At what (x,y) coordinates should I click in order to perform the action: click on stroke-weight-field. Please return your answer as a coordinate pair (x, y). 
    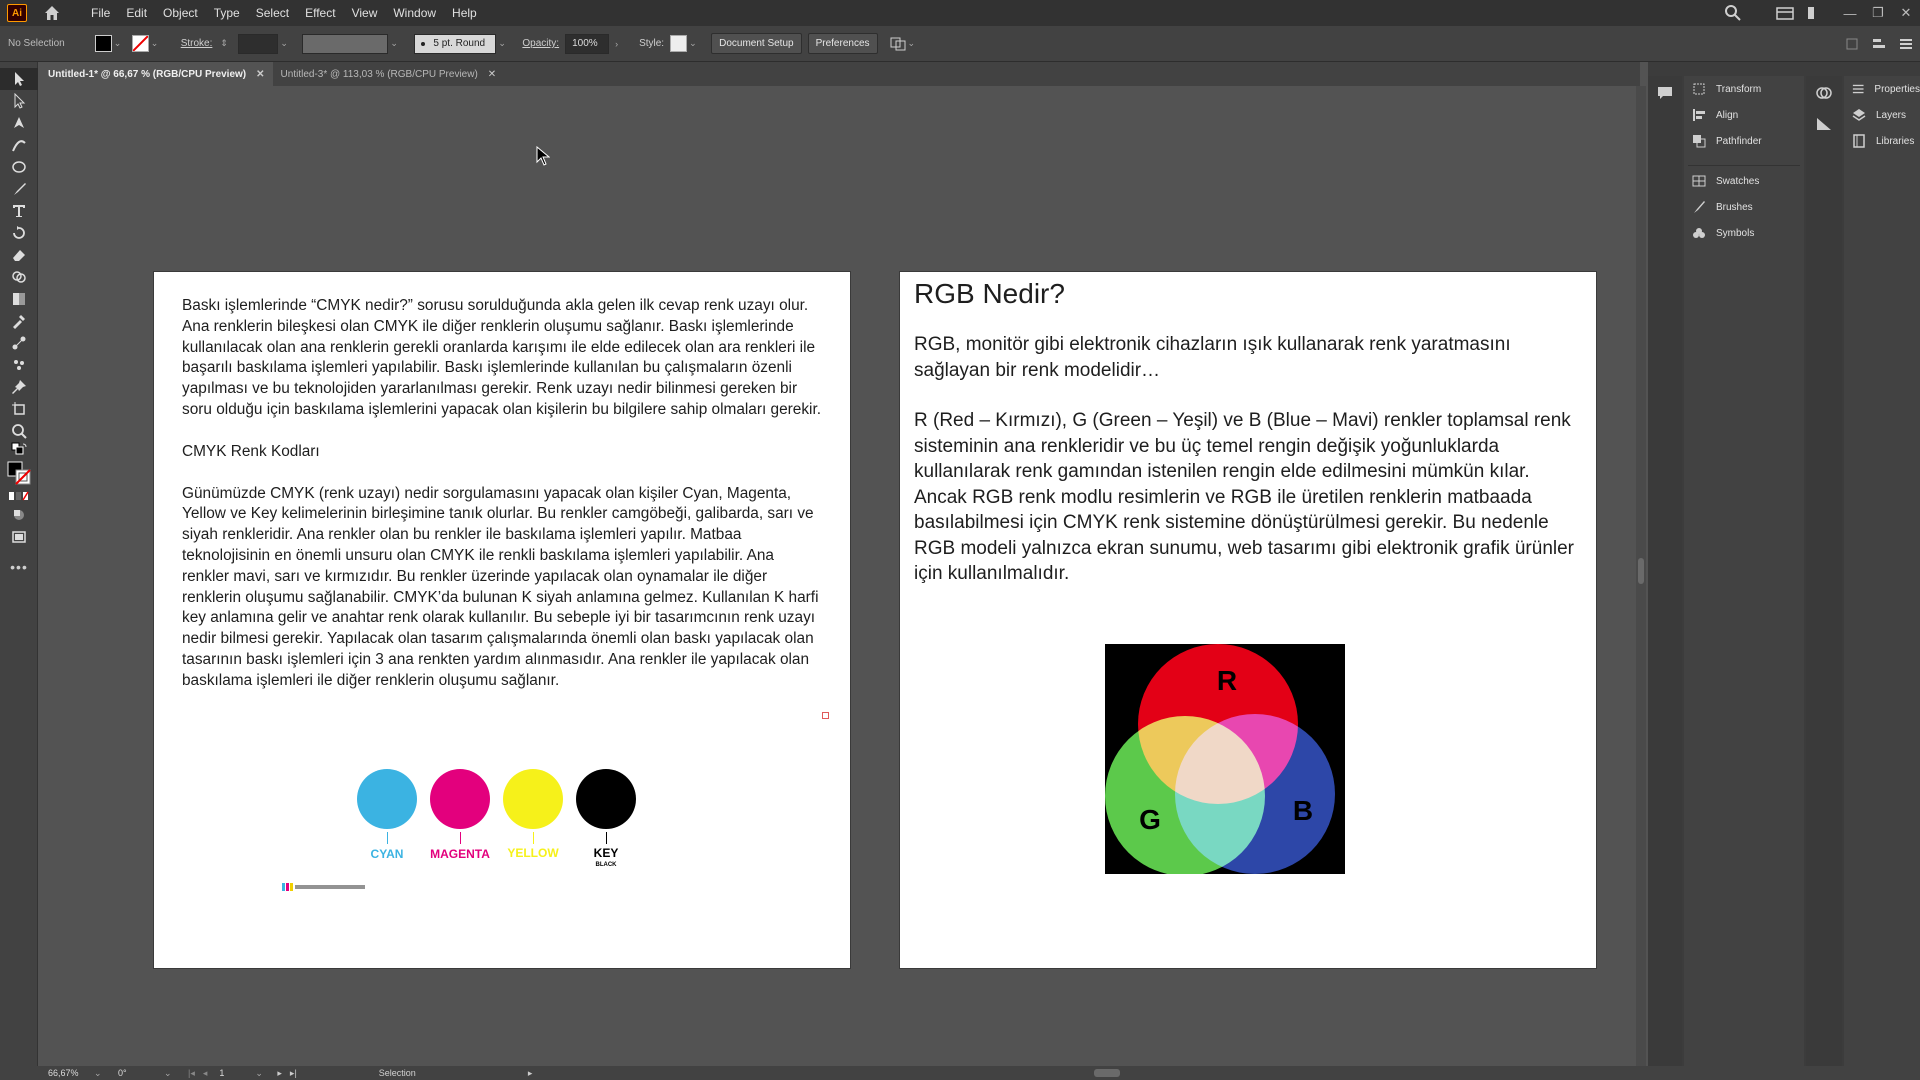
    Looking at the image, I should click on (258, 43).